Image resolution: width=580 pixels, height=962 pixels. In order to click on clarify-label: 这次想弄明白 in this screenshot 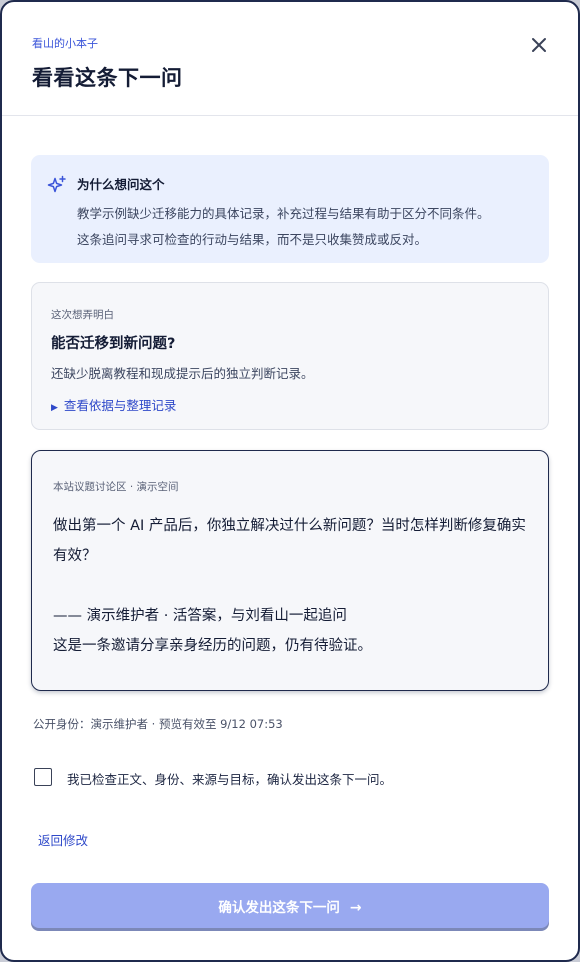, I will do `click(82, 315)`.